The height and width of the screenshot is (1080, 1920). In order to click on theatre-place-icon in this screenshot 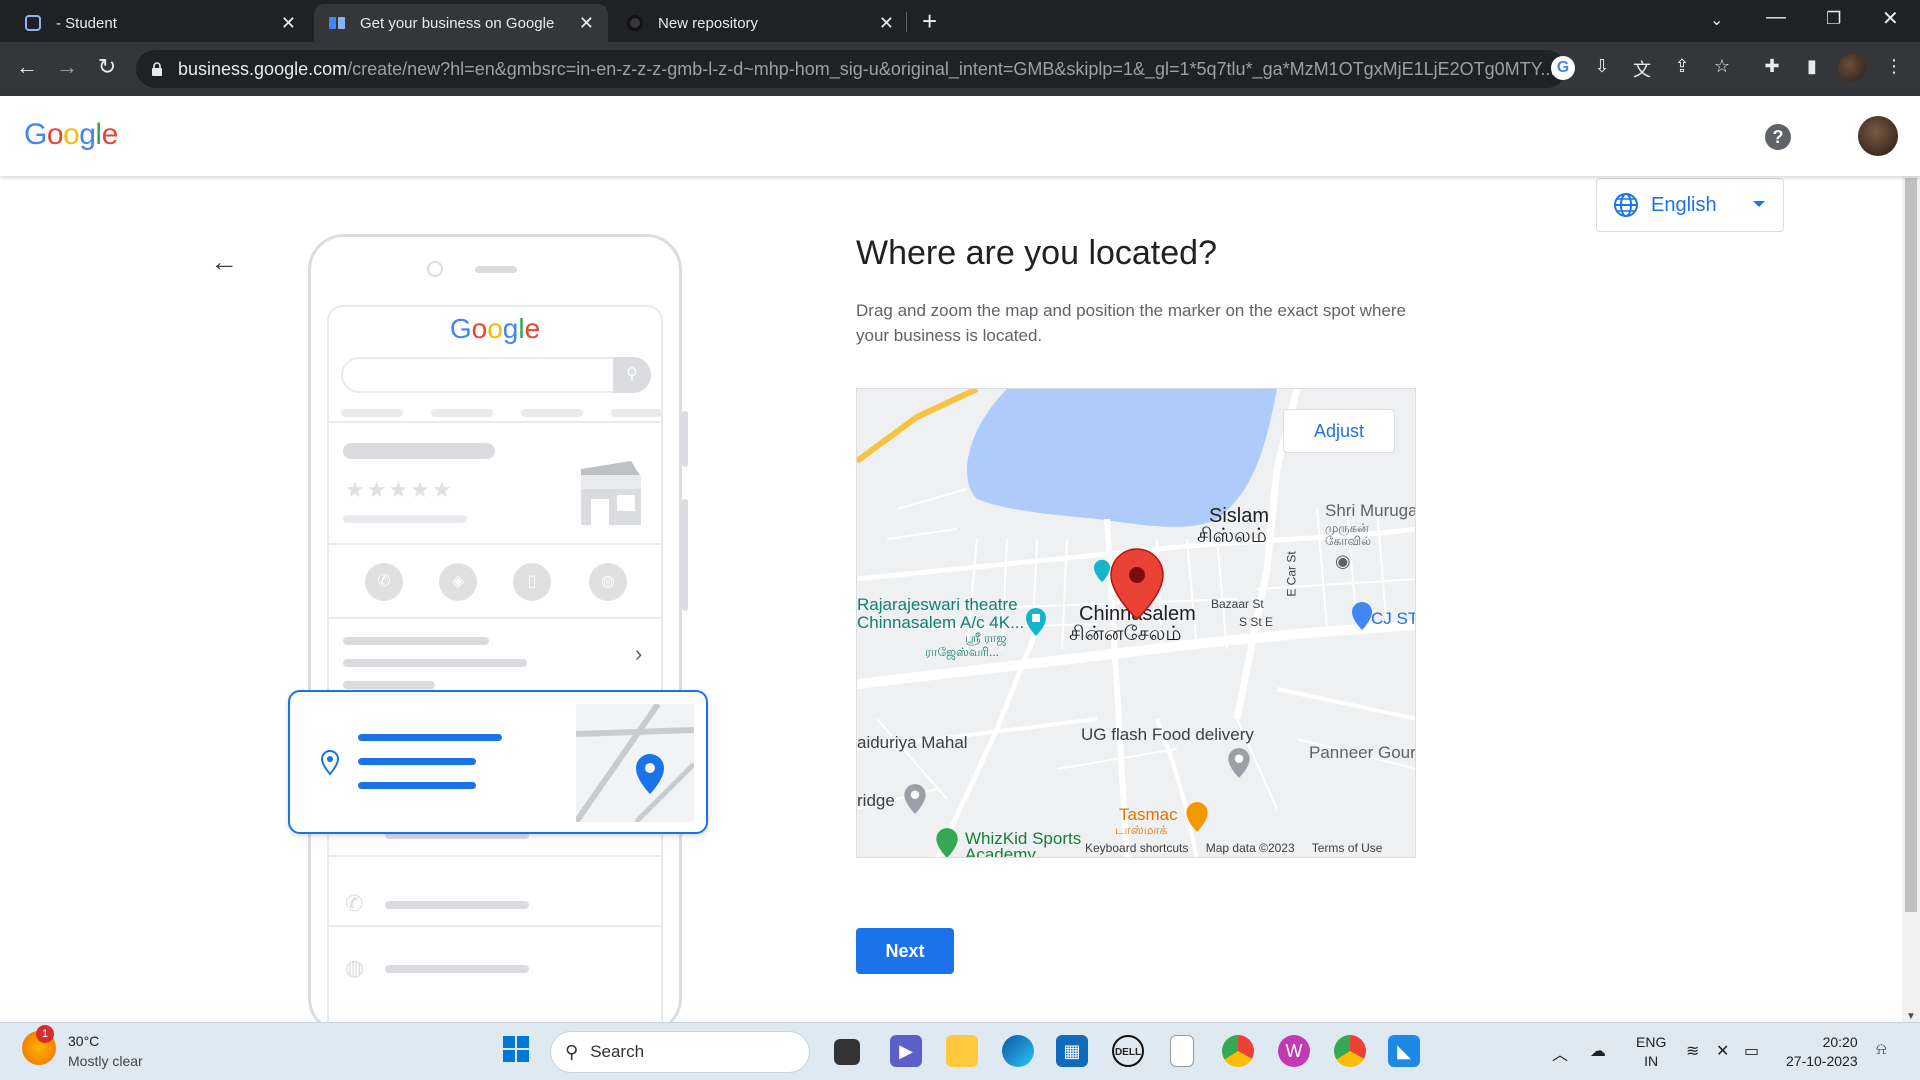, I will do `click(1036, 622)`.